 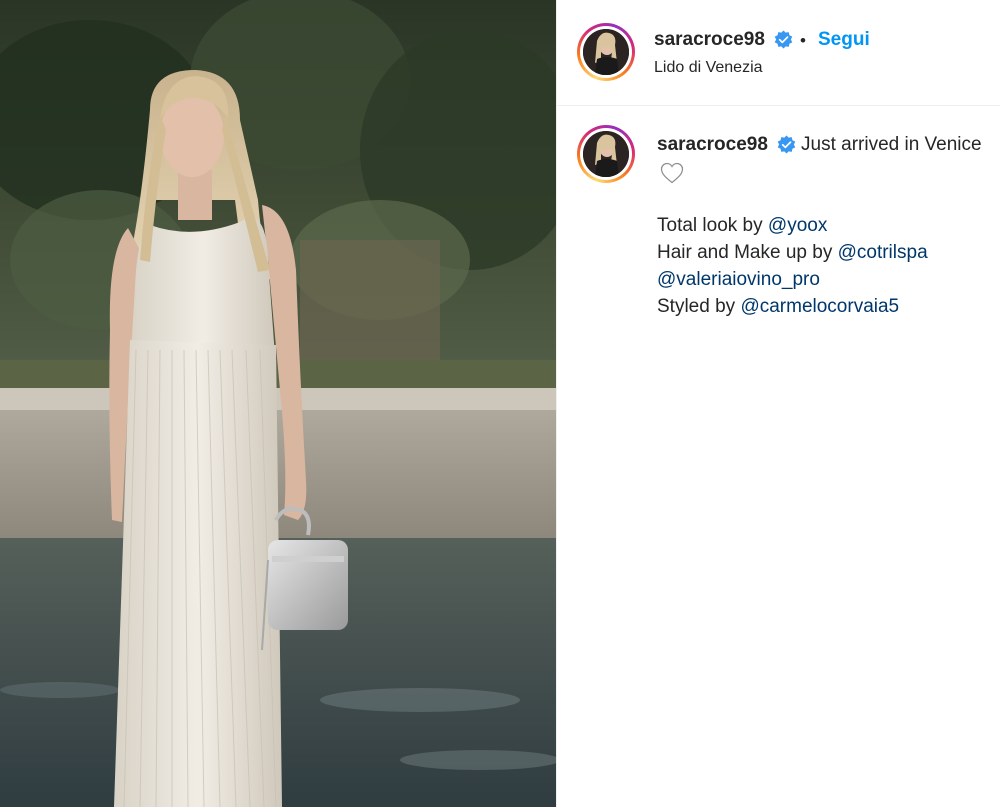 I want to click on mention-link: @carmelocorvaia5, so click(x=819, y=306).